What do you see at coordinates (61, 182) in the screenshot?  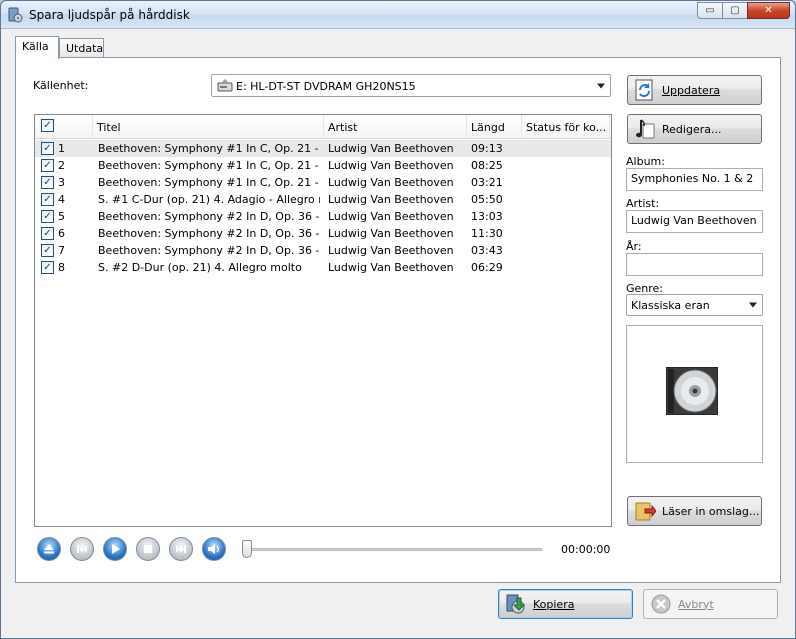 I see `track-number: 3` at bounding box center [61, 182].